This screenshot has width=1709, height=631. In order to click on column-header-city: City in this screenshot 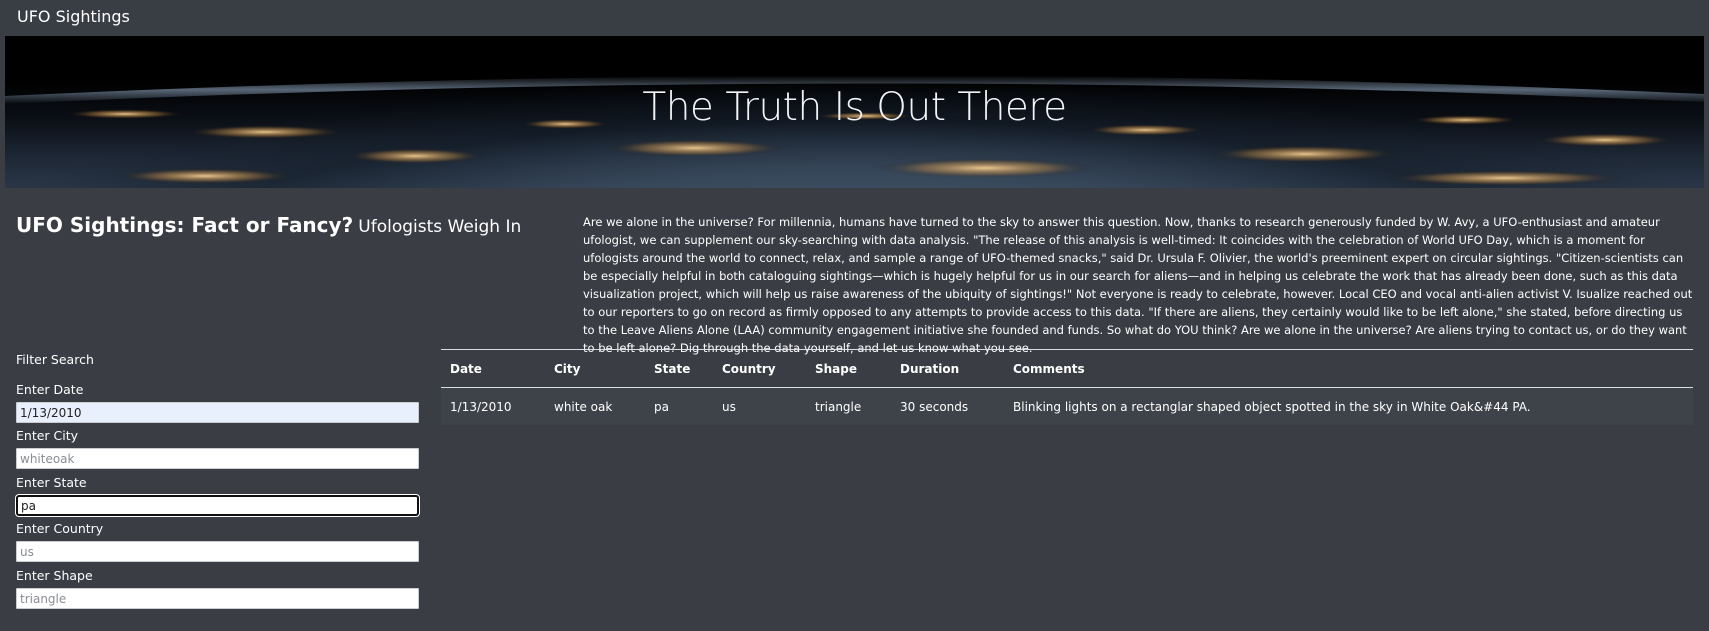, I will do `click(595, 368)`.